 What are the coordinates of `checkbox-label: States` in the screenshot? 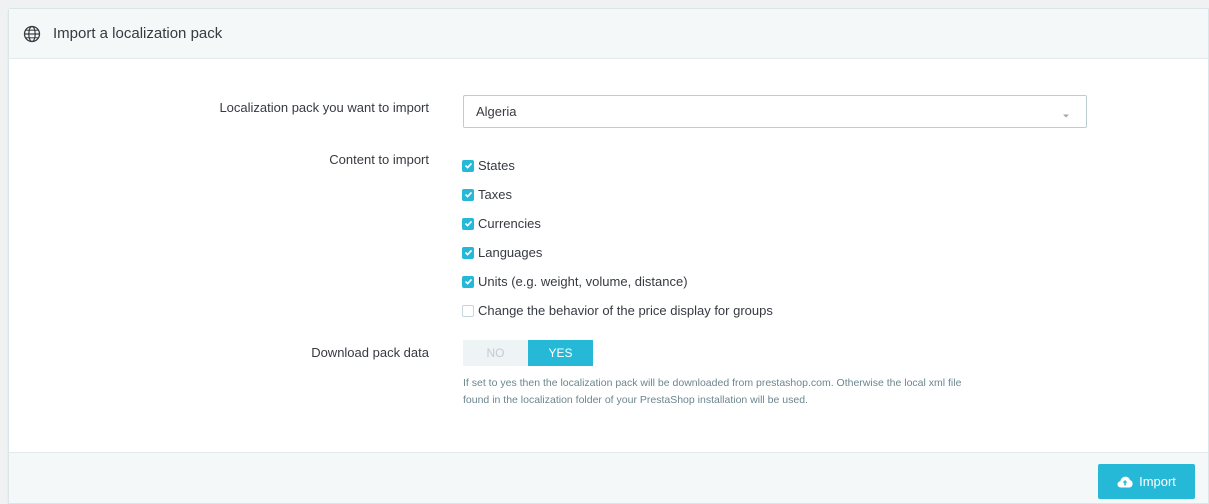 It's located at (496, 165).